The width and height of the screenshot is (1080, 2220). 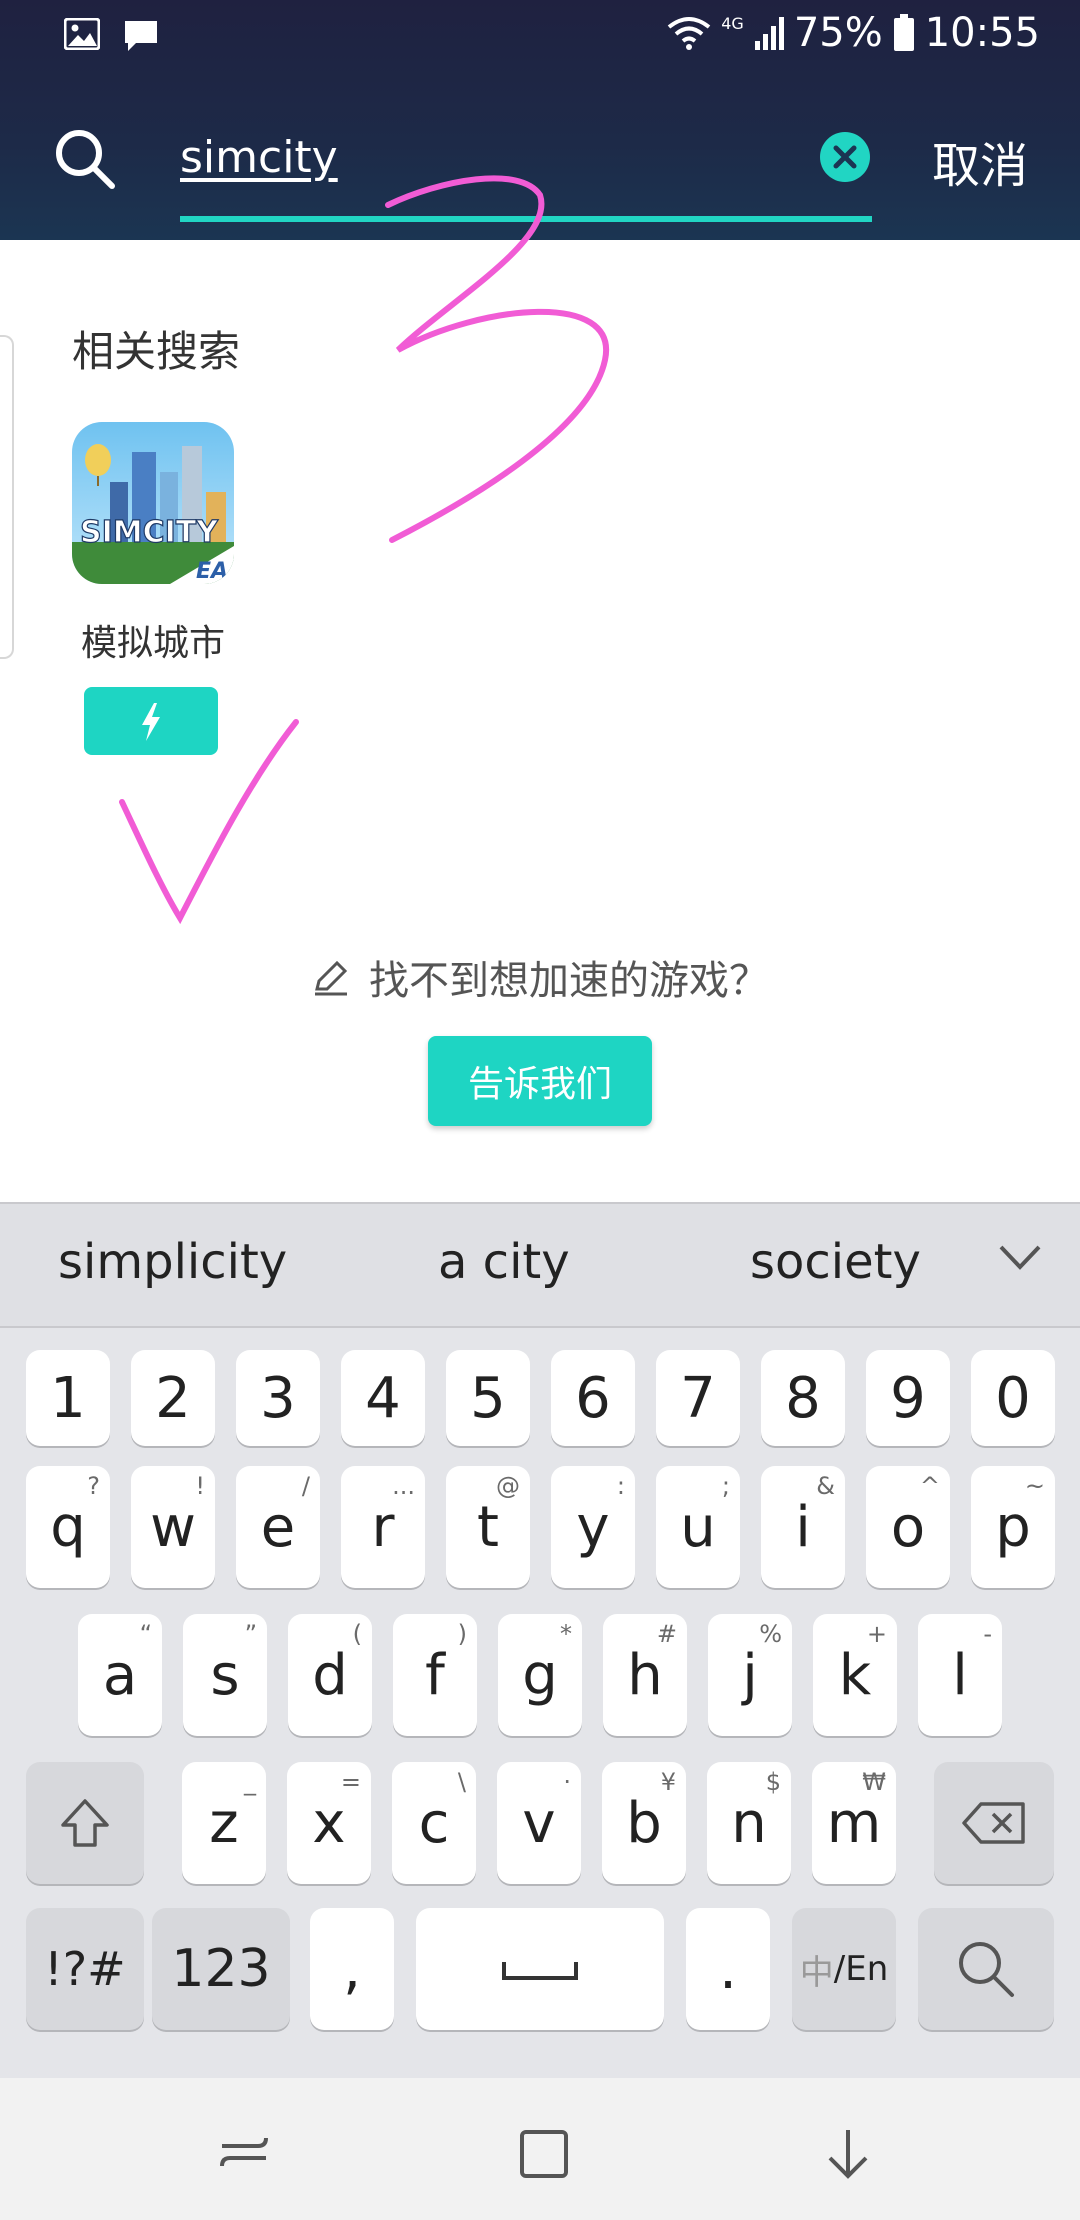 I want to click on key-s: s”, so click(x=225, y=1675).